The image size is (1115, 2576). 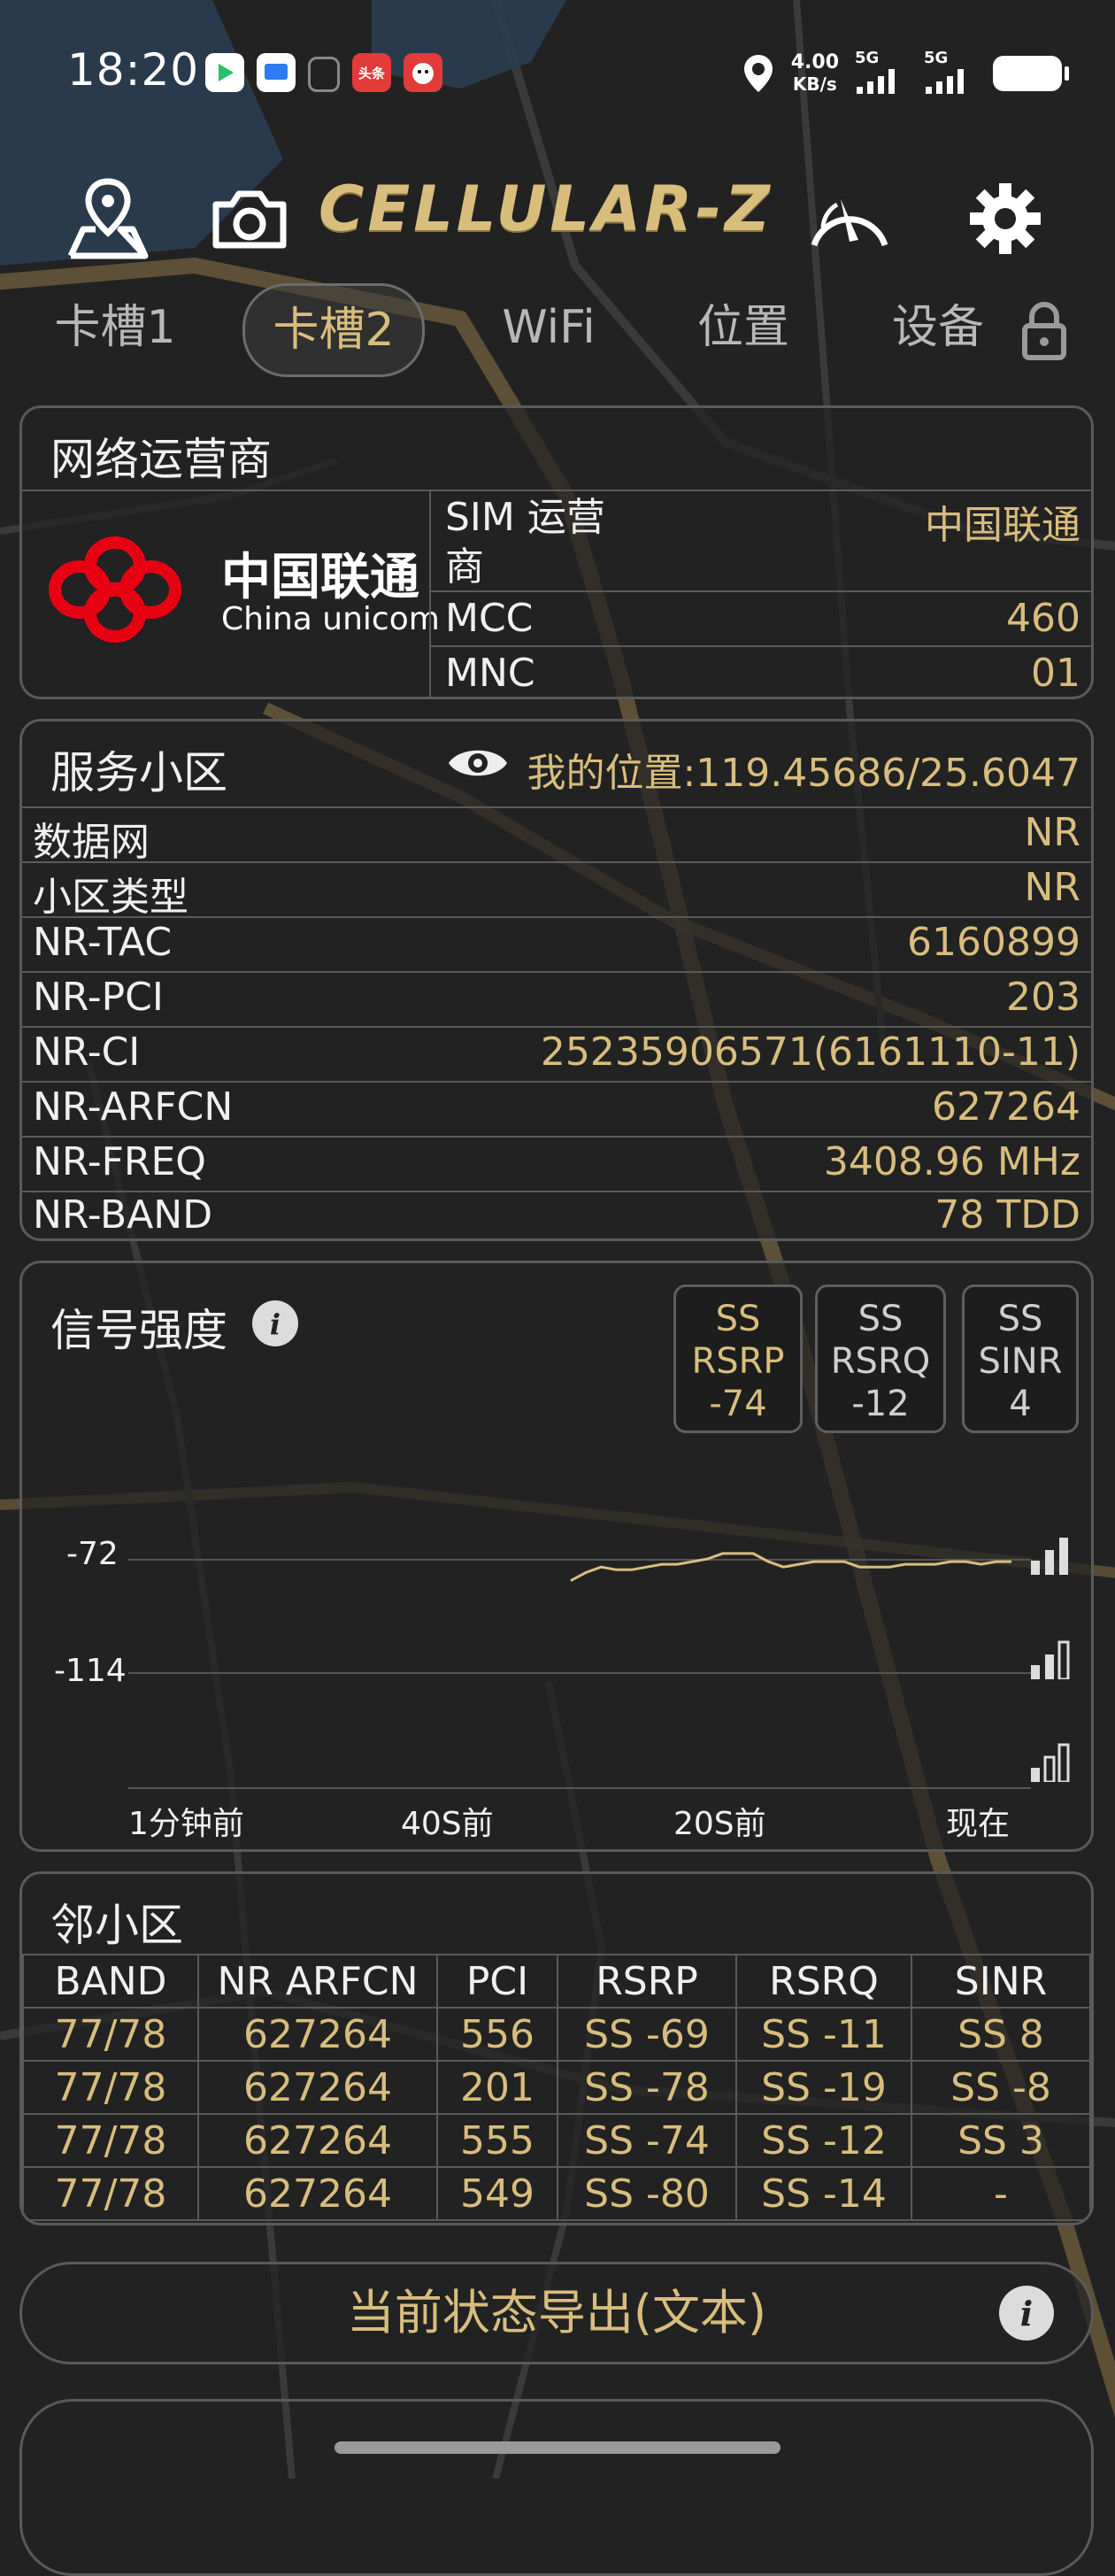 I want to click on map-location-icon, so click(x=108, y=218).